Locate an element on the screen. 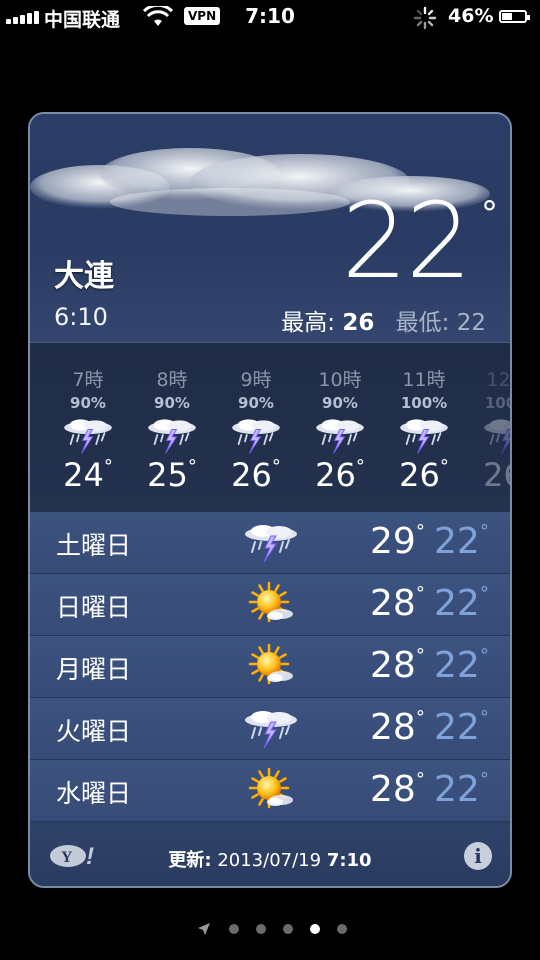 The height and width of the screenshot is (960, 540). battery-percent: 46% is located at coordinates (471, 16).